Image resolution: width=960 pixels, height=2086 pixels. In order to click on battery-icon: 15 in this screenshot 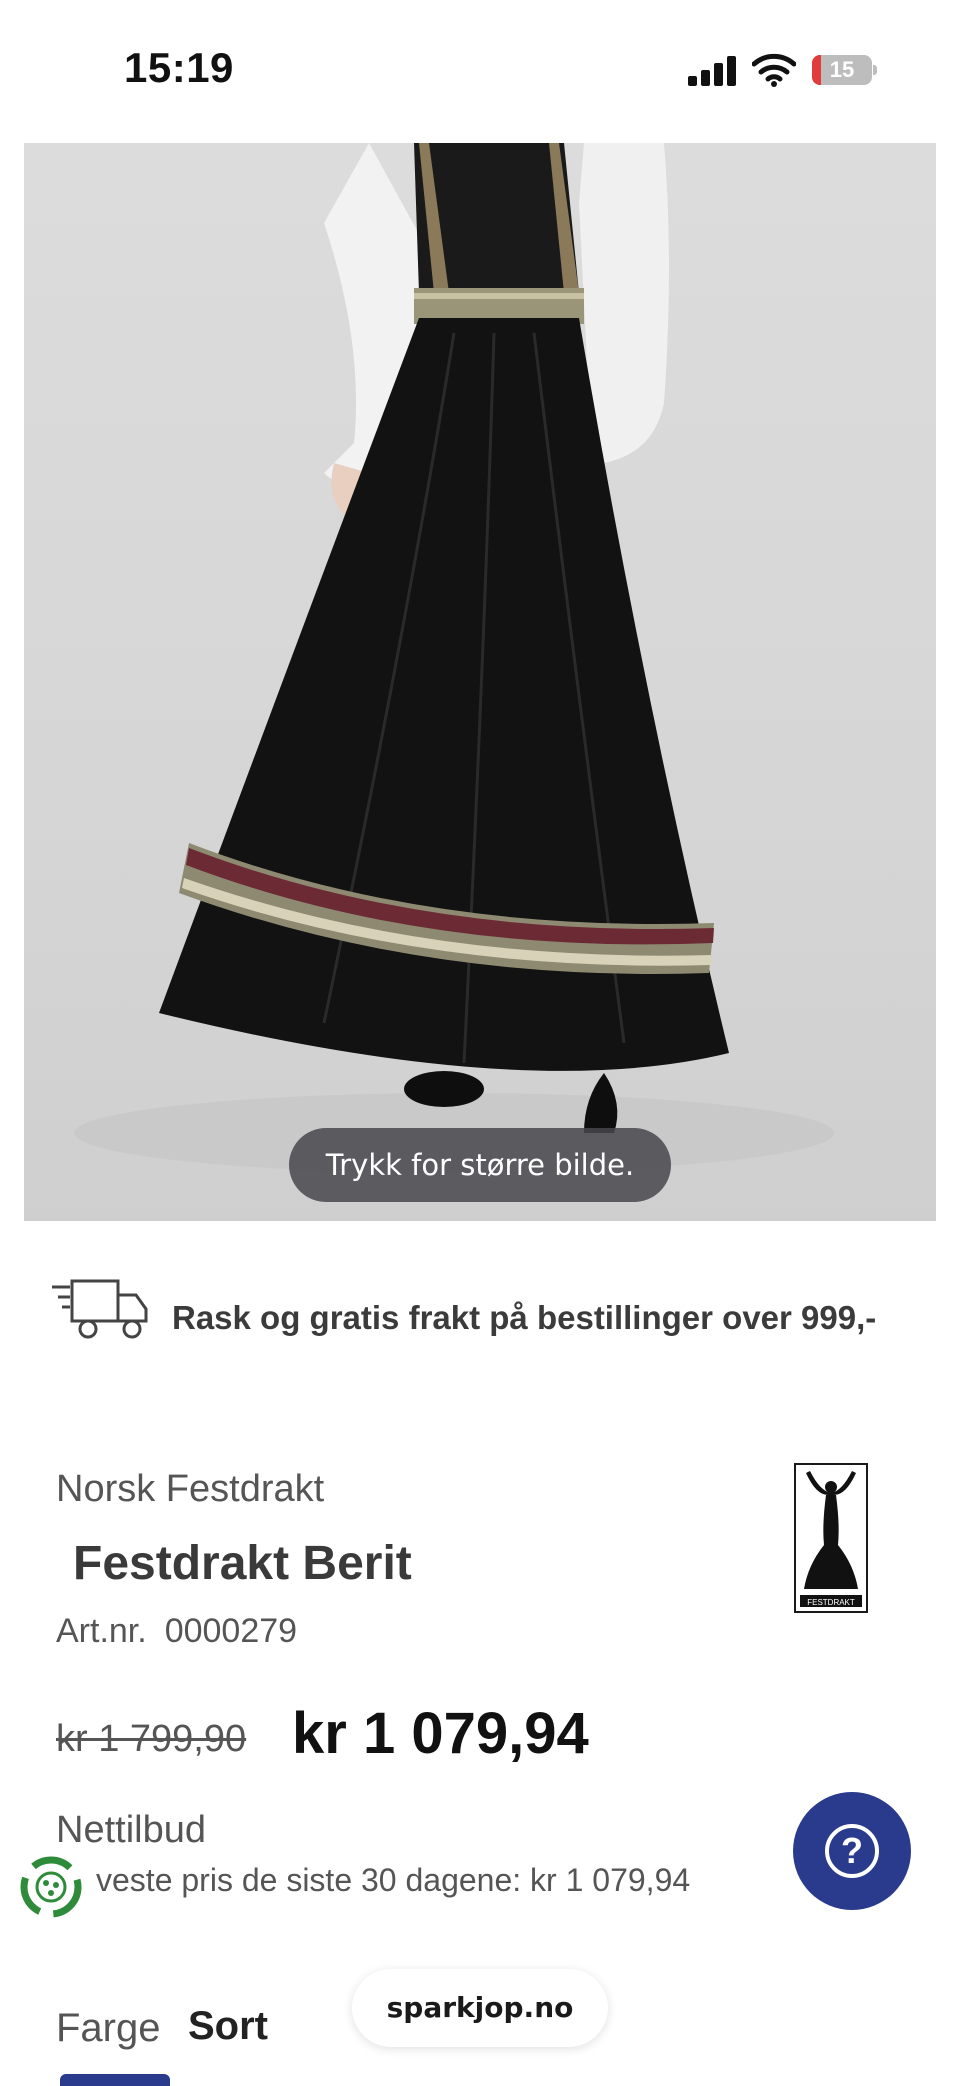, I will do `click(844, 71)`.